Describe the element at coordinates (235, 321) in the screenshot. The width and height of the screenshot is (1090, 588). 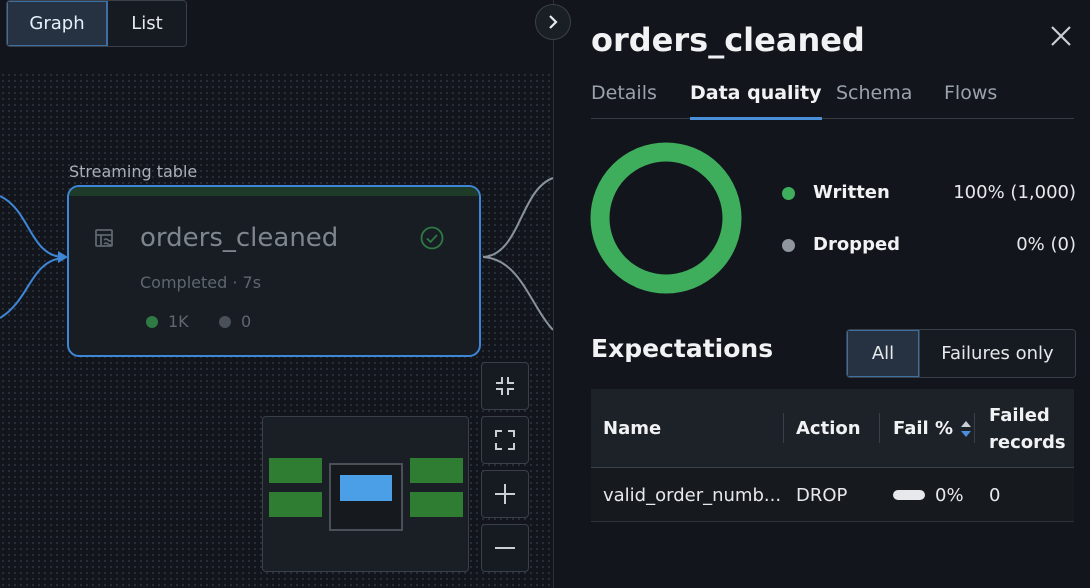
I see `node-dropped-count: 0` at that location.